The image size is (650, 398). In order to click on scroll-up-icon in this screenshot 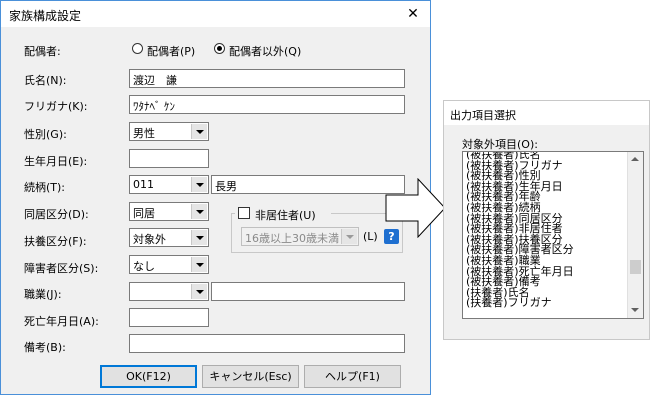, I will do `click(635, 159)`.